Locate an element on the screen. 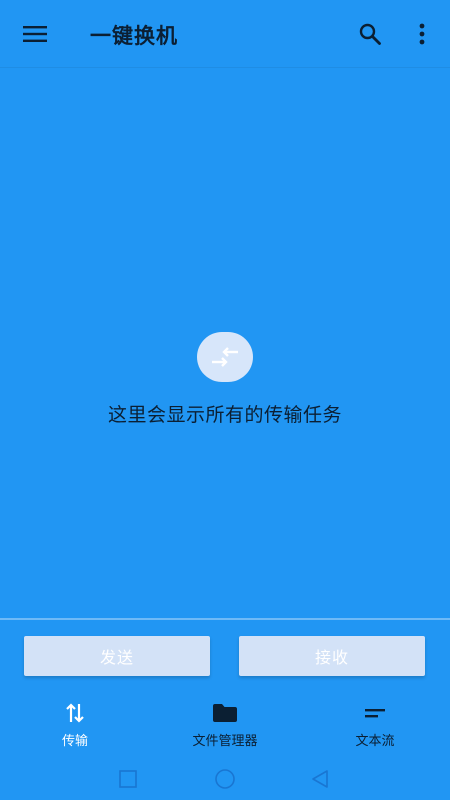 The image size is (450, 800). nav-label-transfer: 传输 is located at coordinates (74, 741).